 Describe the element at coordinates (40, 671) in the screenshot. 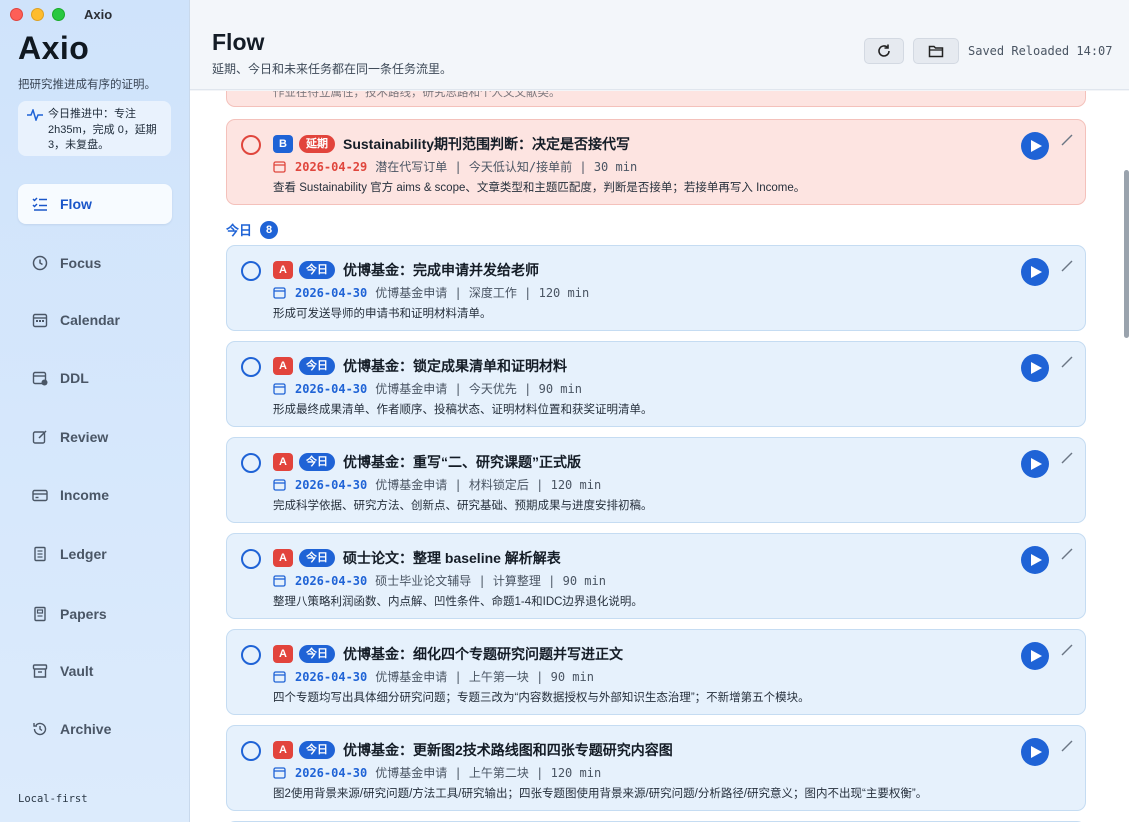

I see `archive-box-icon` at that location.